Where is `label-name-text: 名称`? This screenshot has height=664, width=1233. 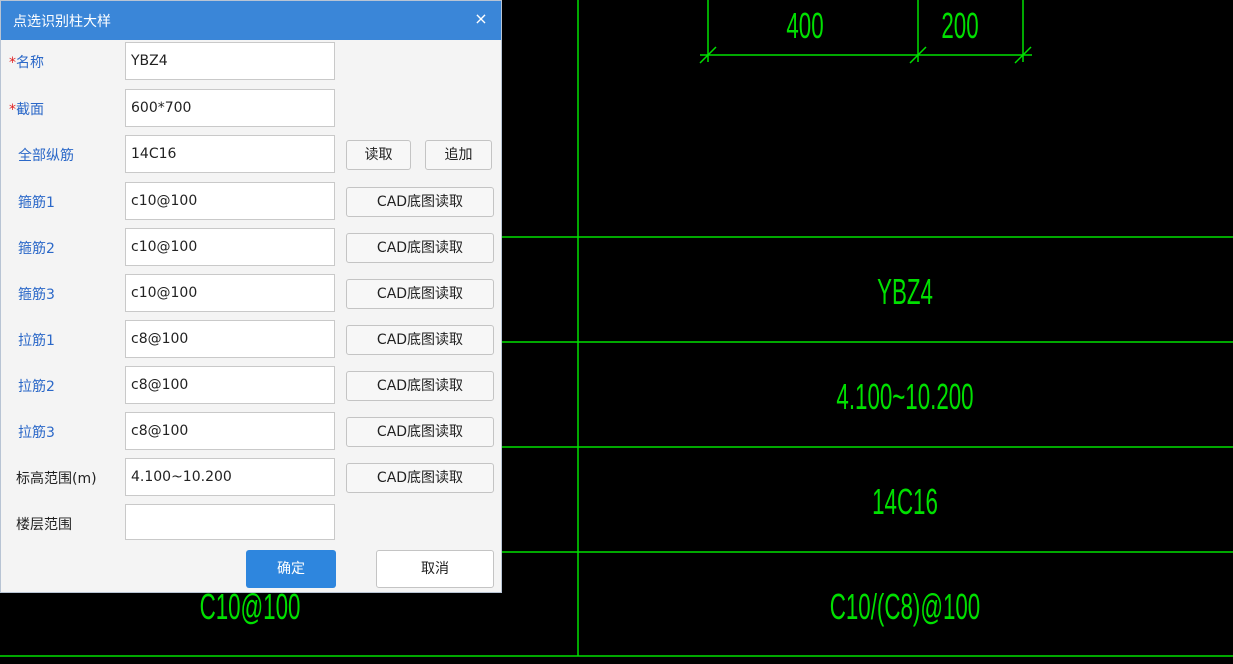
label-name-text: 名称 is located at coordinates (30, 63).